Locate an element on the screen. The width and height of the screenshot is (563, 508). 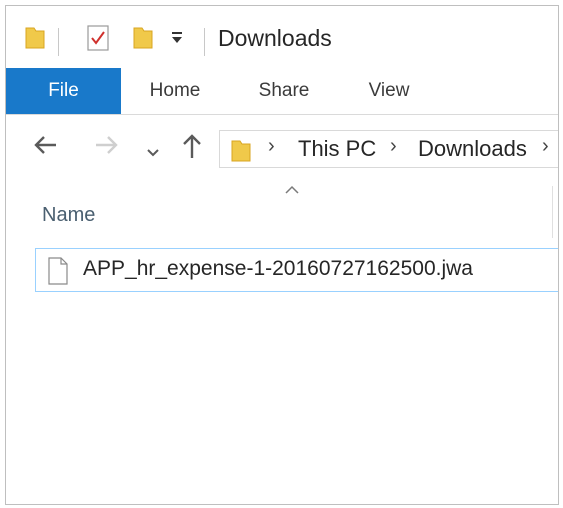
forward-arrow-icon is located at coordinates (106, 148).